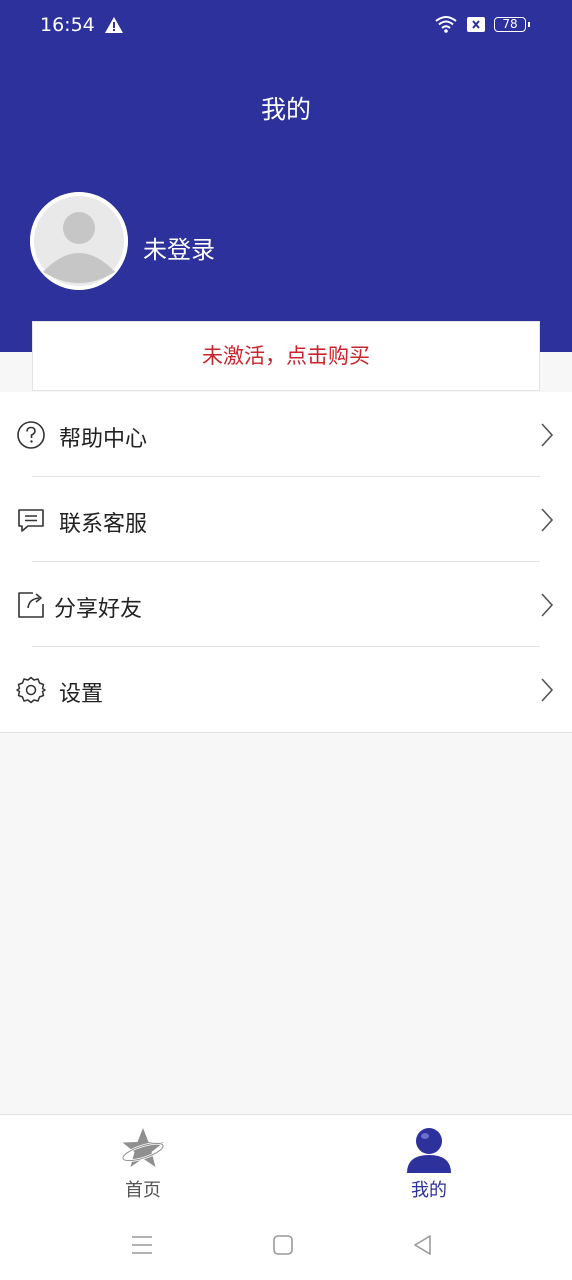 The width and height of the screenshot is (572, 1280). I want to click on avatar-placeholder-icon, so click(79, 241).